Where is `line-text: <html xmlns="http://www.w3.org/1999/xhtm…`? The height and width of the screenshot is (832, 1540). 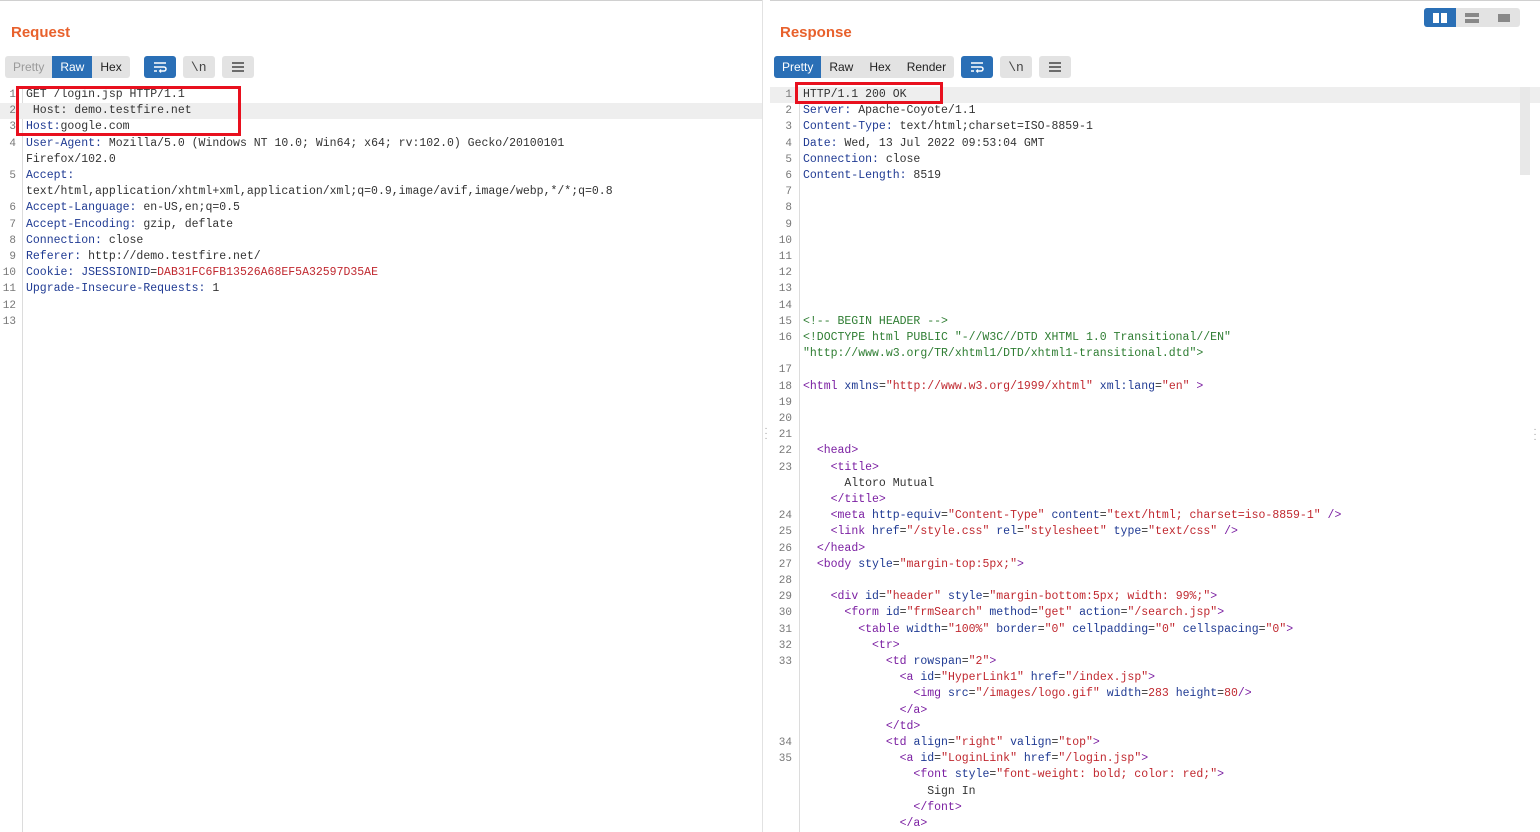 line-text: <html xmlns="http://www.w3.org/1999/xhtm… is located at coordinates (1003, 386).